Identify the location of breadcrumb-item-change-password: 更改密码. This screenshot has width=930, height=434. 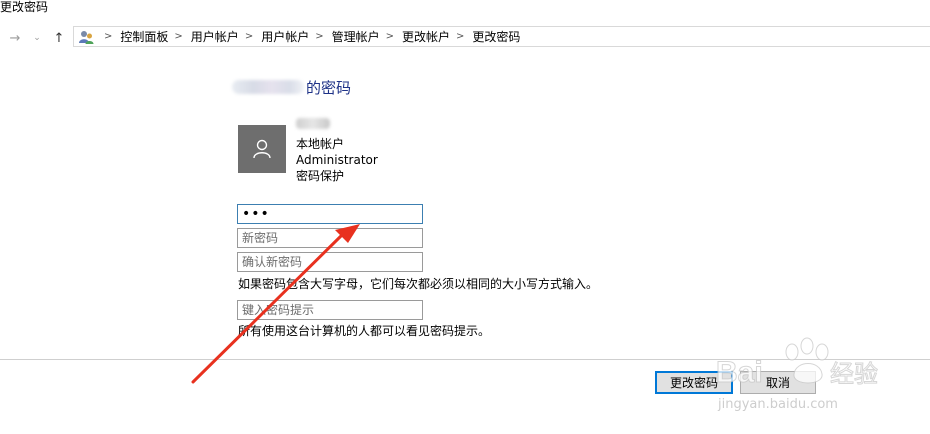
(496, 36).